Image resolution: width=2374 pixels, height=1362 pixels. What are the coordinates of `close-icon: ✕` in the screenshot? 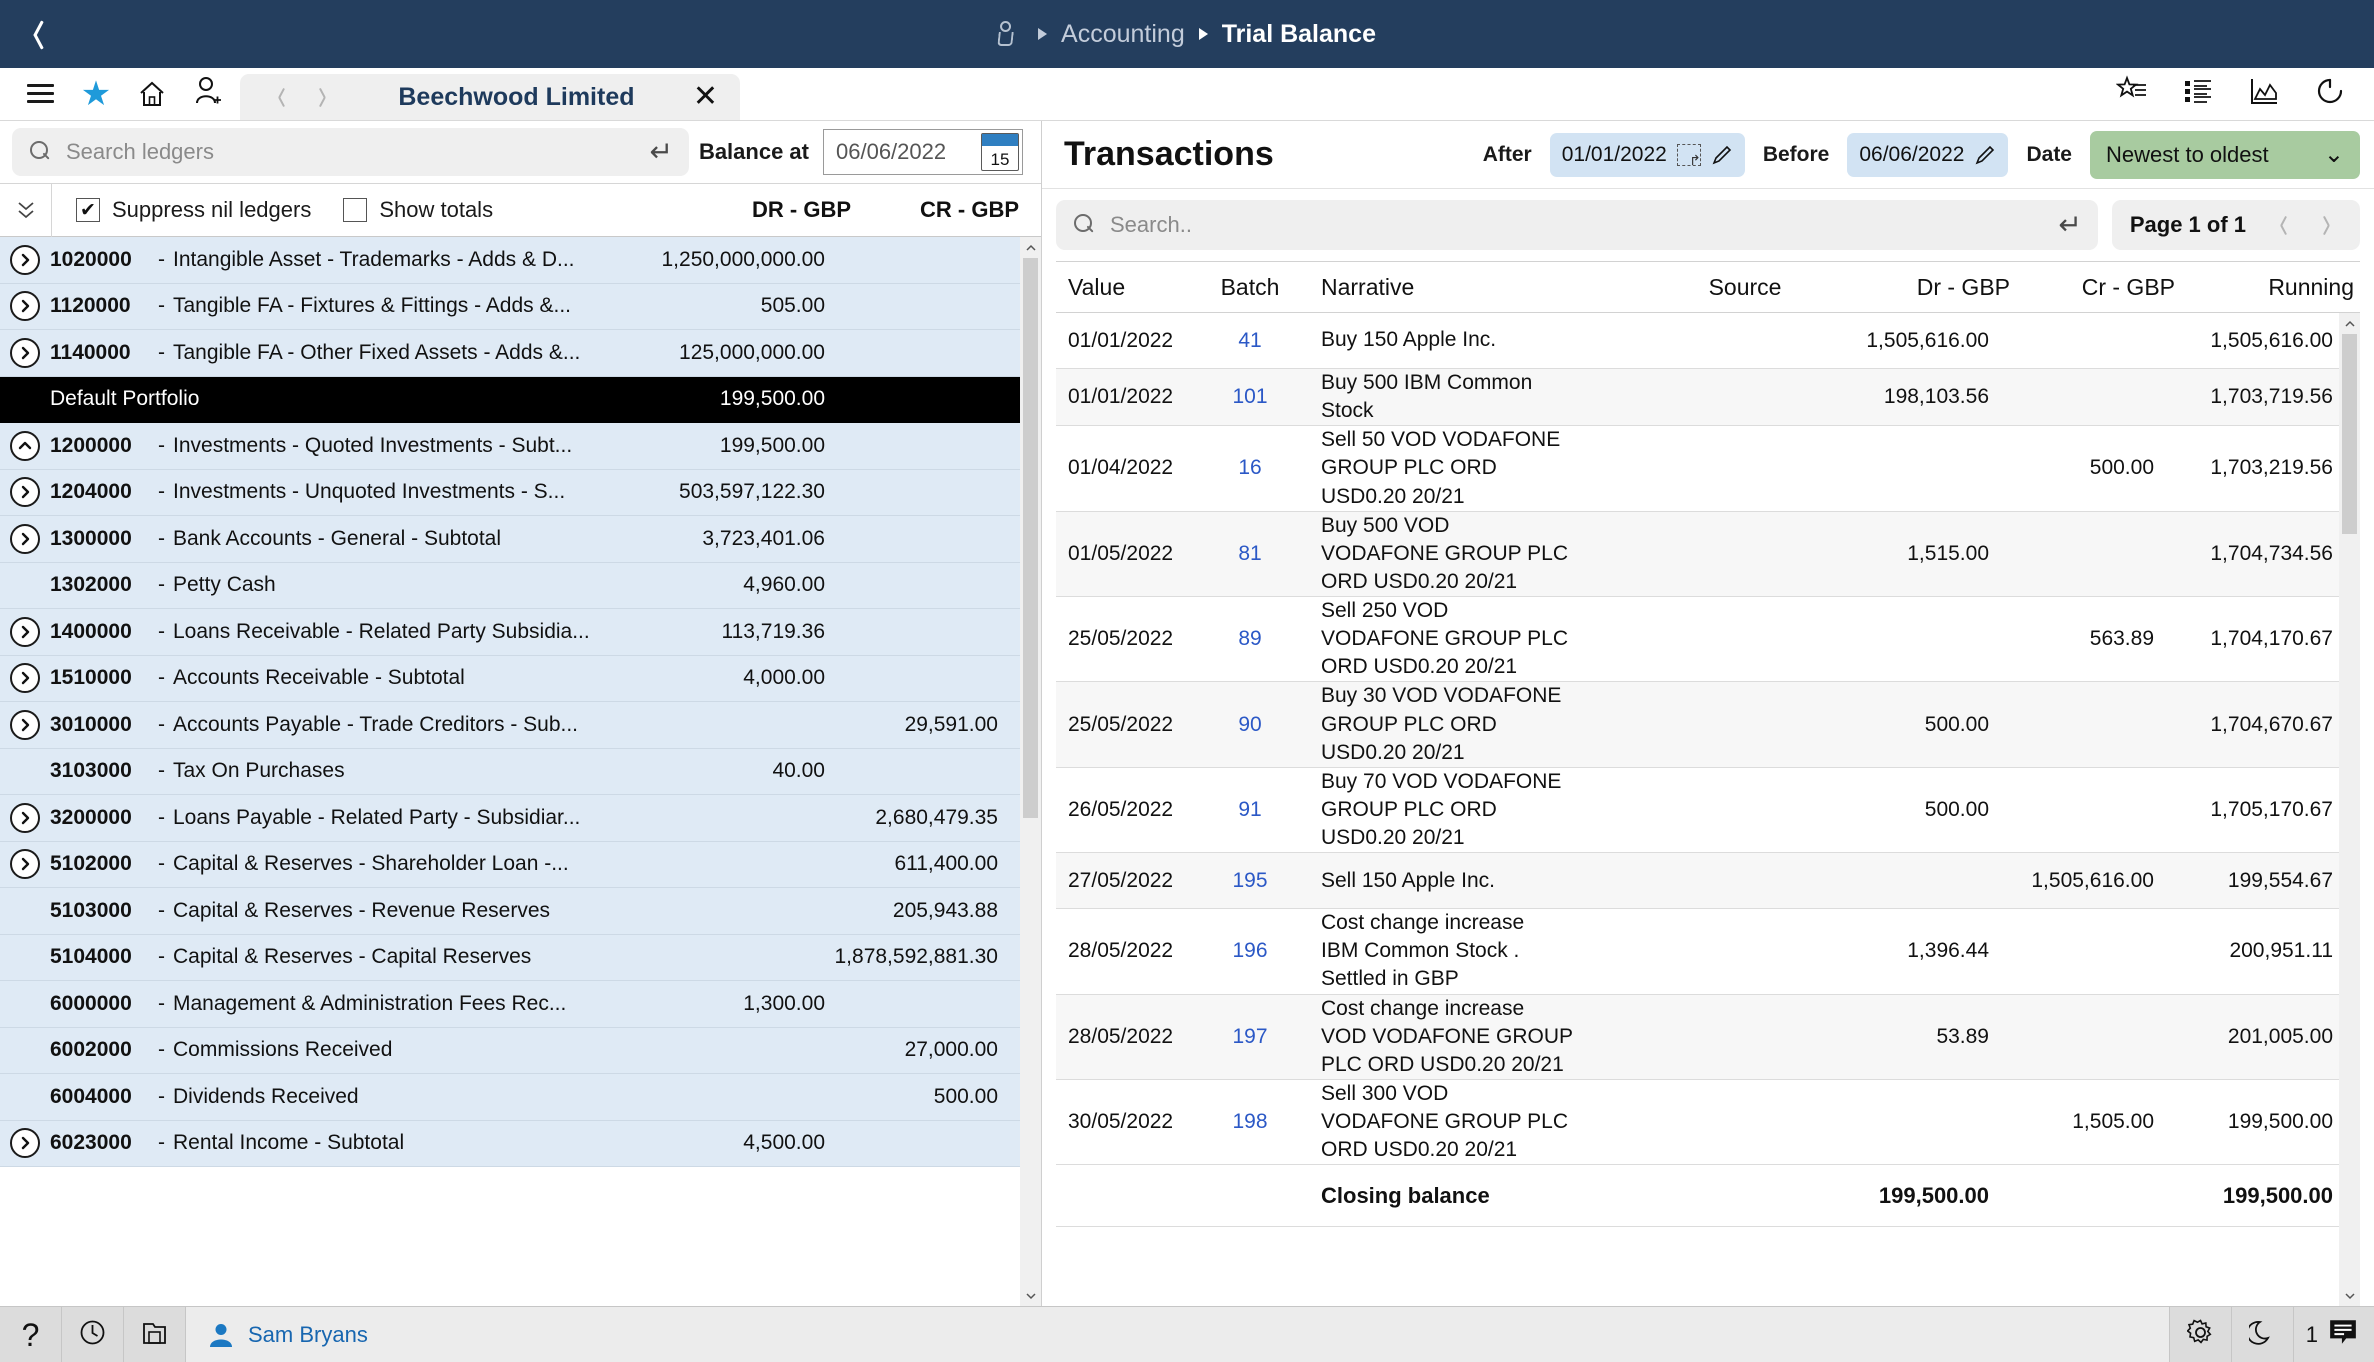 It's located at (705, 97).